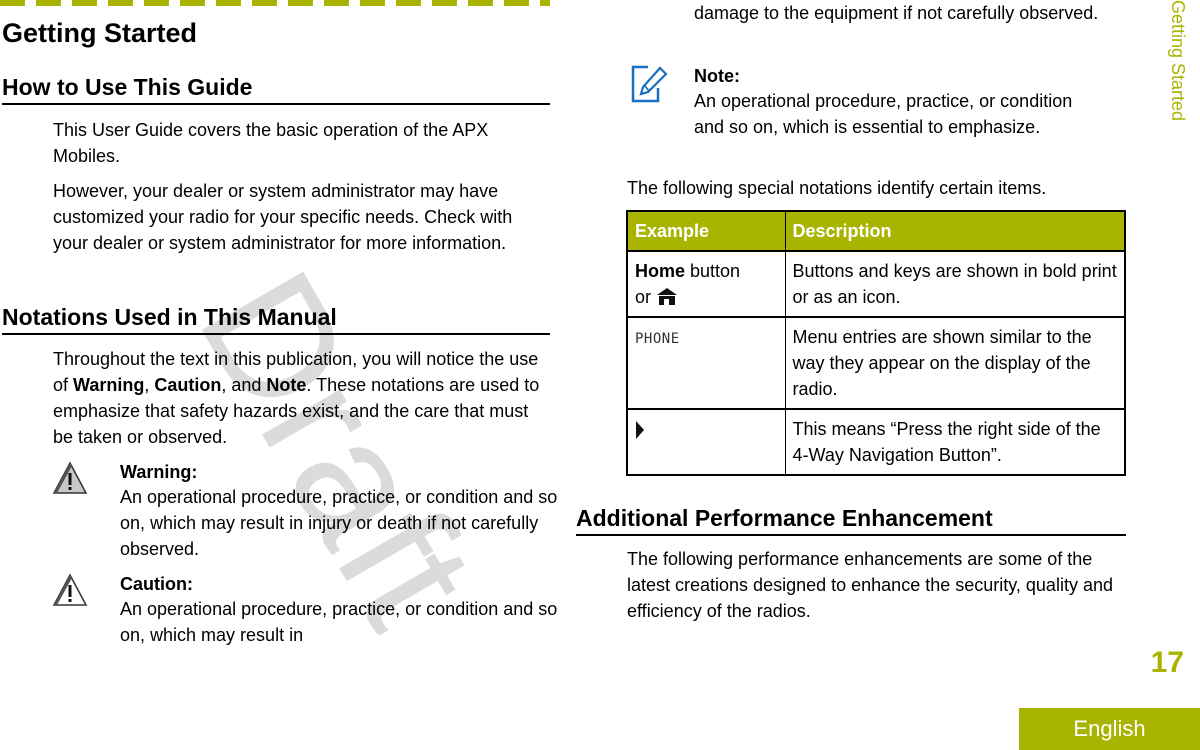 The width and height of the screenshot is (1200, 750). I want to click on home-icon, so click(667, 296).